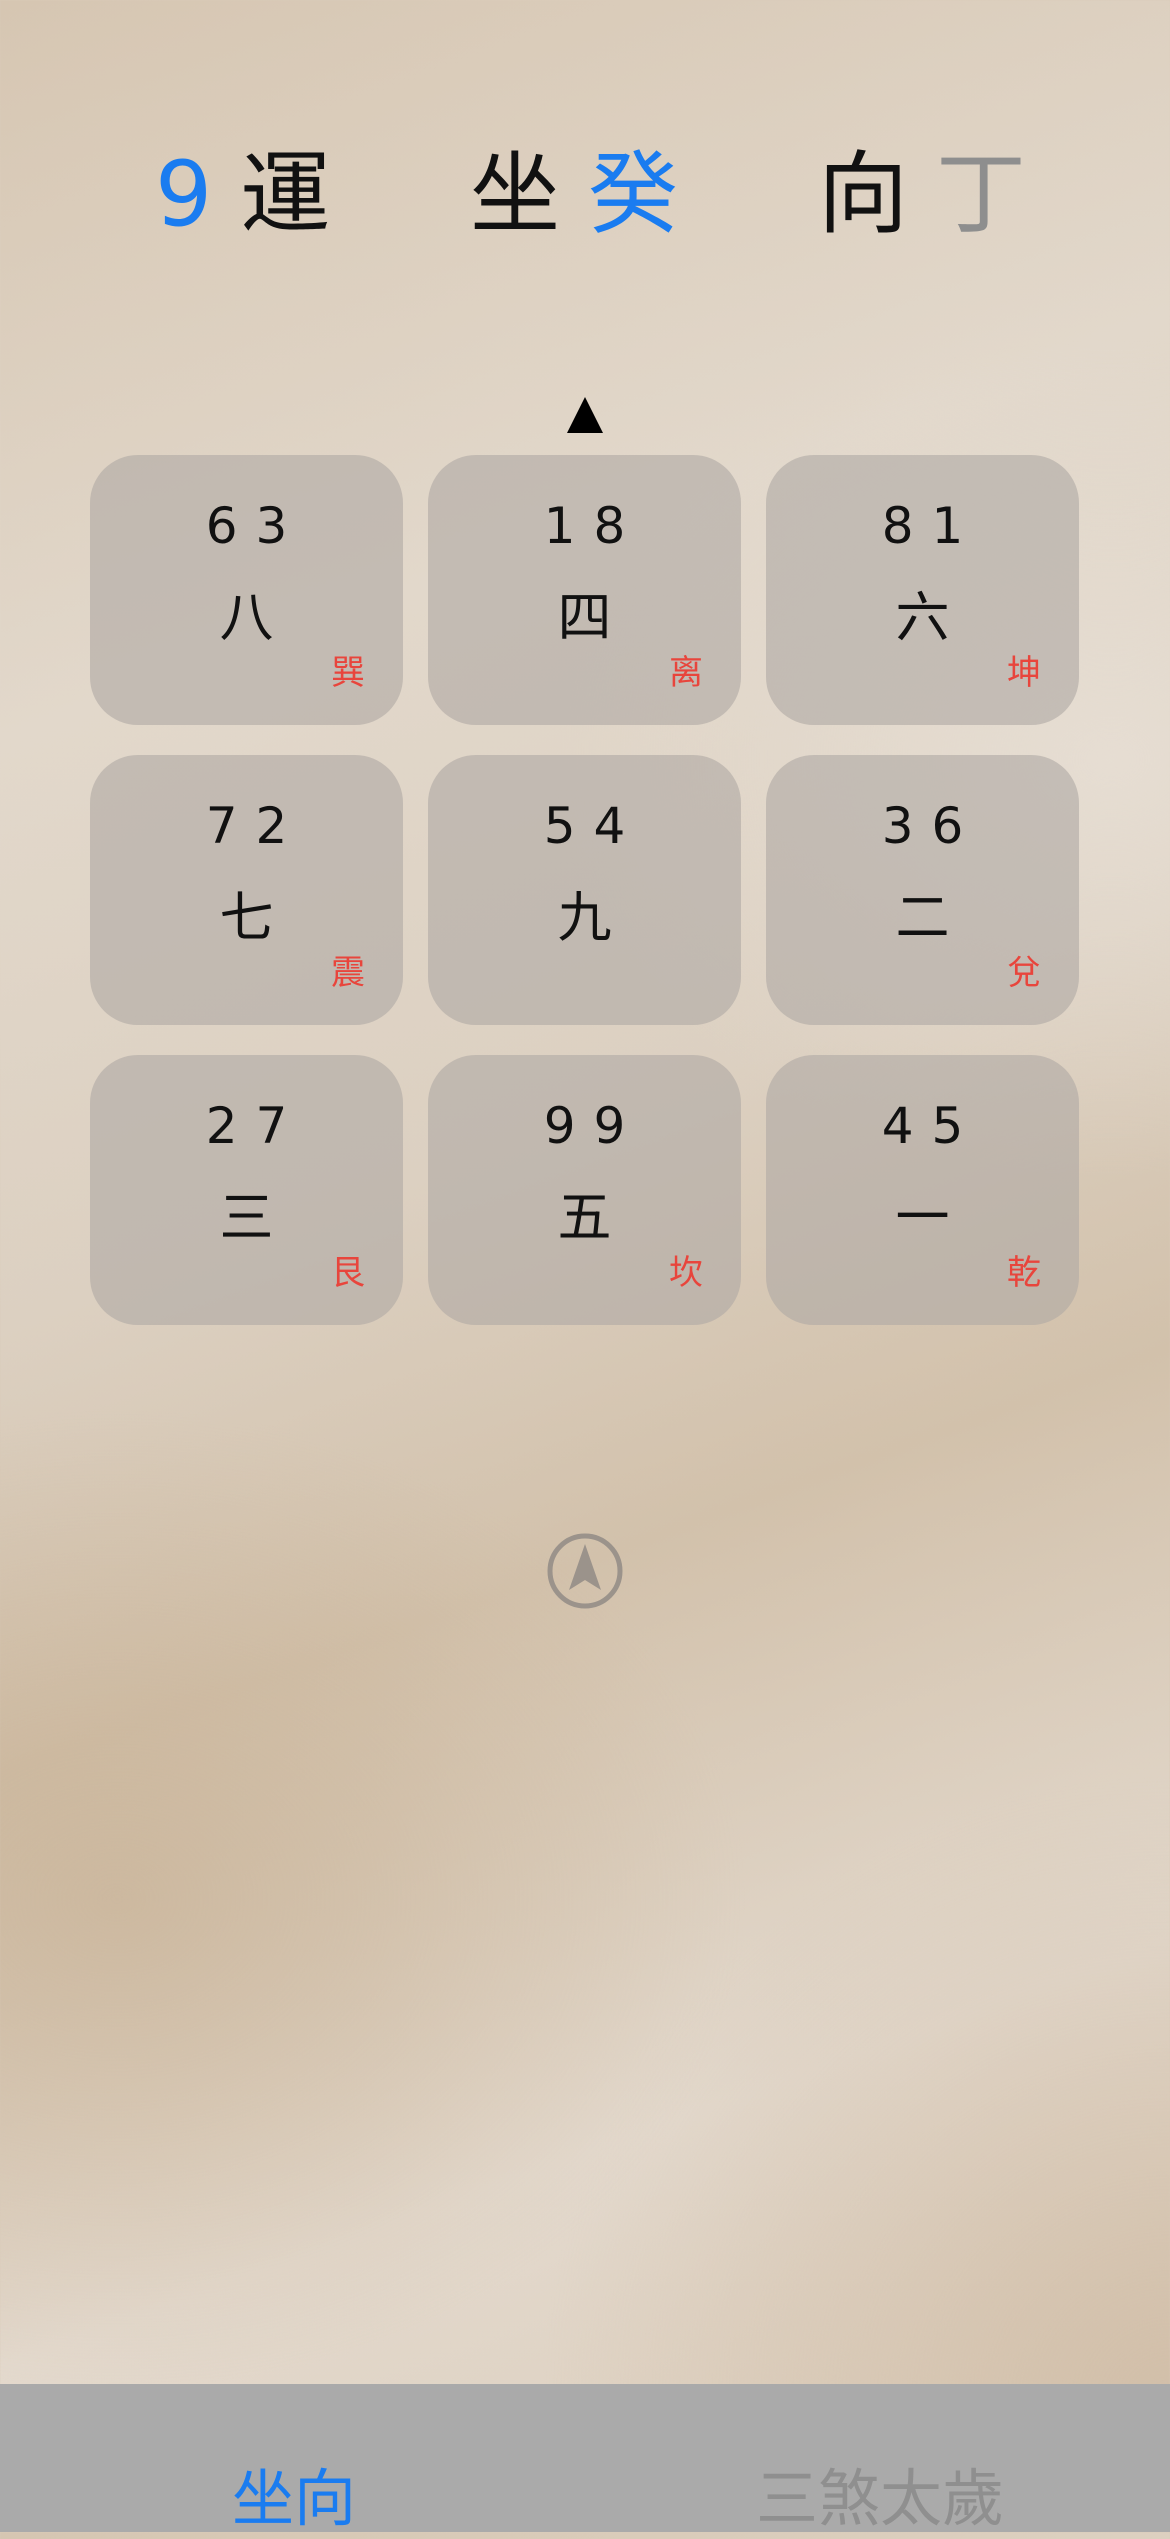 This screenshot has height=2539, width=1170. Describe the element at coordinates (348, 673) in the screenshot. I see `cell-trigram-label: 巽` at that location.